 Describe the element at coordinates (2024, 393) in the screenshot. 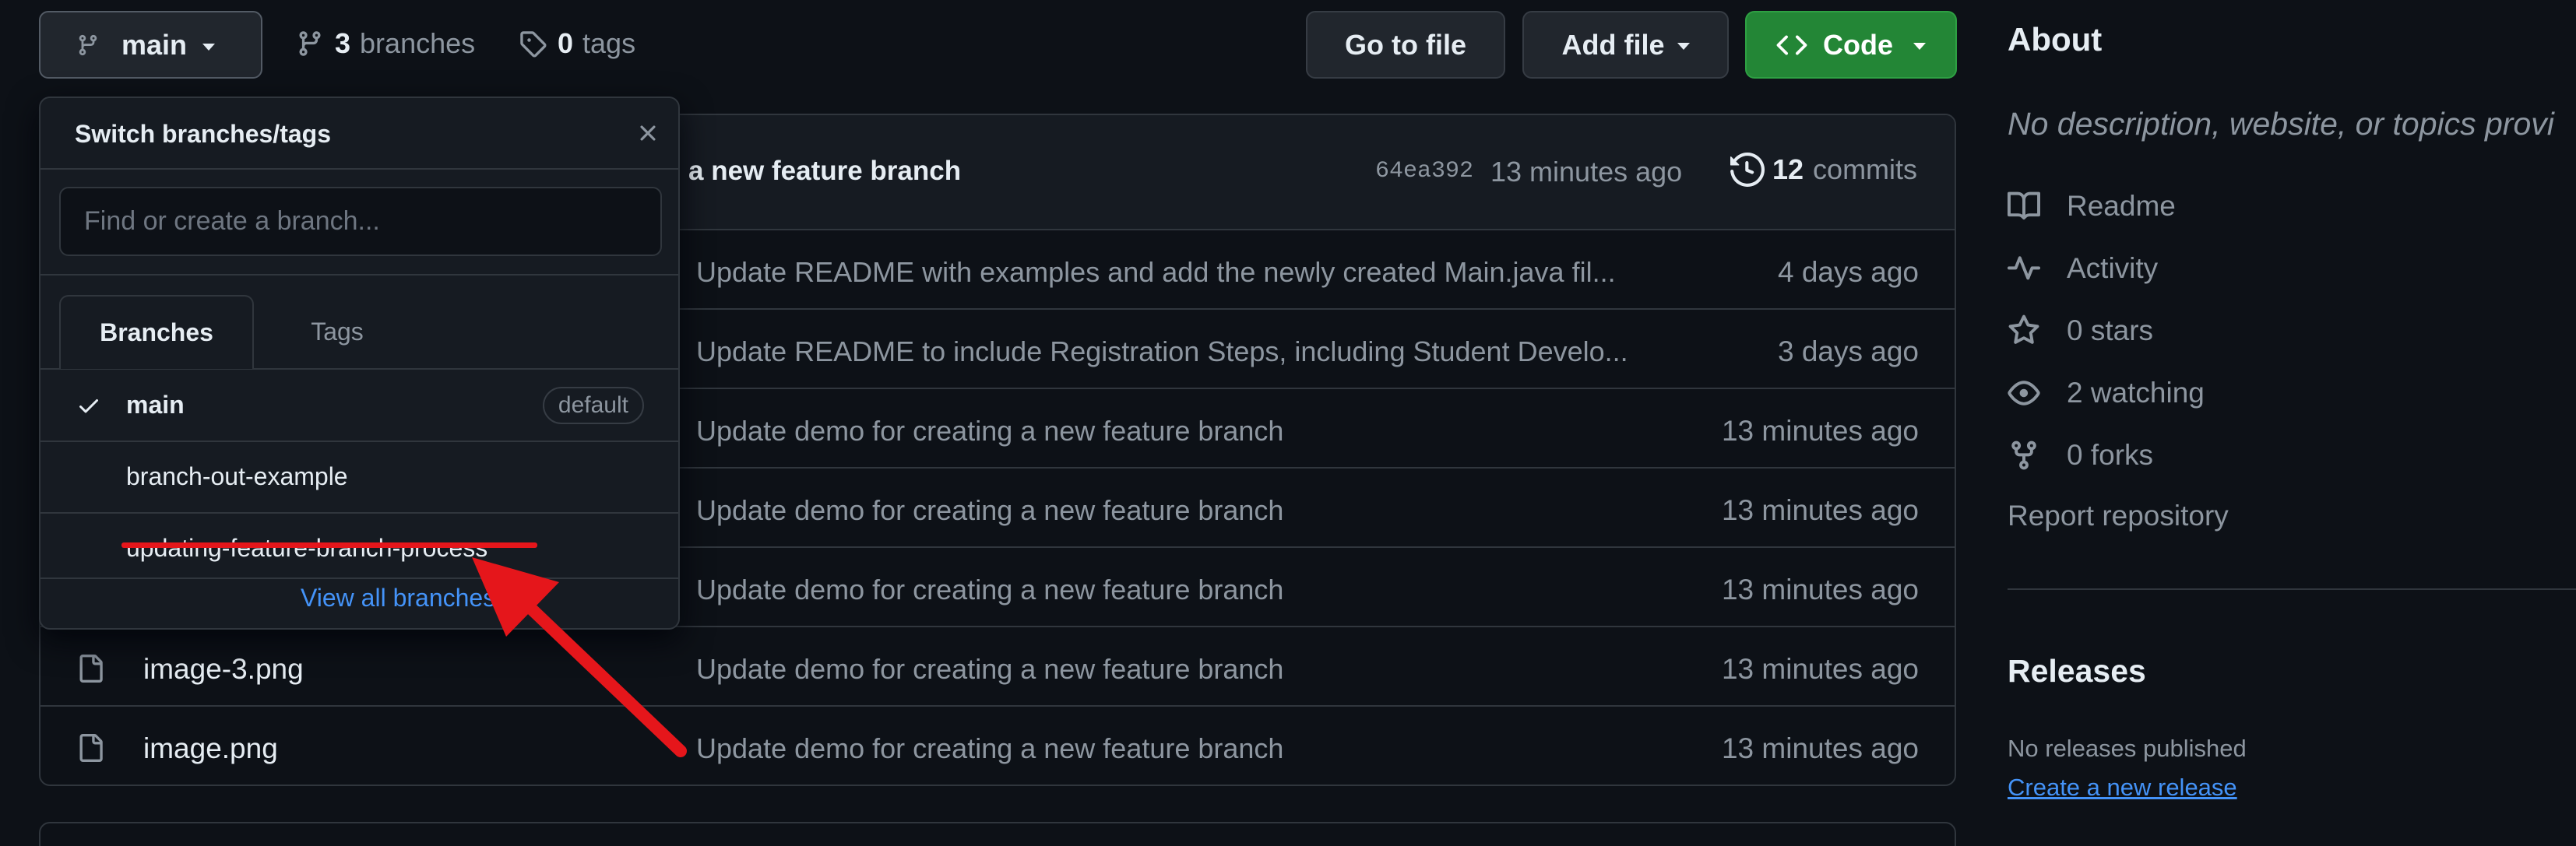

I see `eye-icon` at that location.